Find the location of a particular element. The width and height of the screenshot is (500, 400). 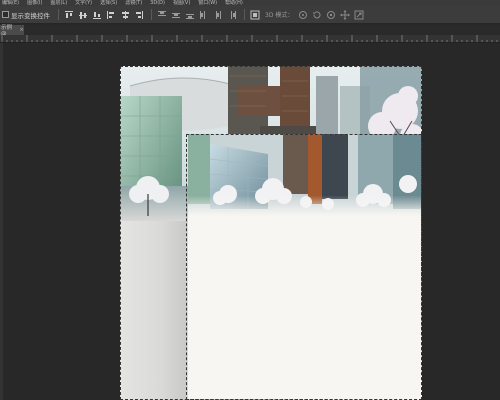

inner-photo-layer is located at coordinates (305, 175).